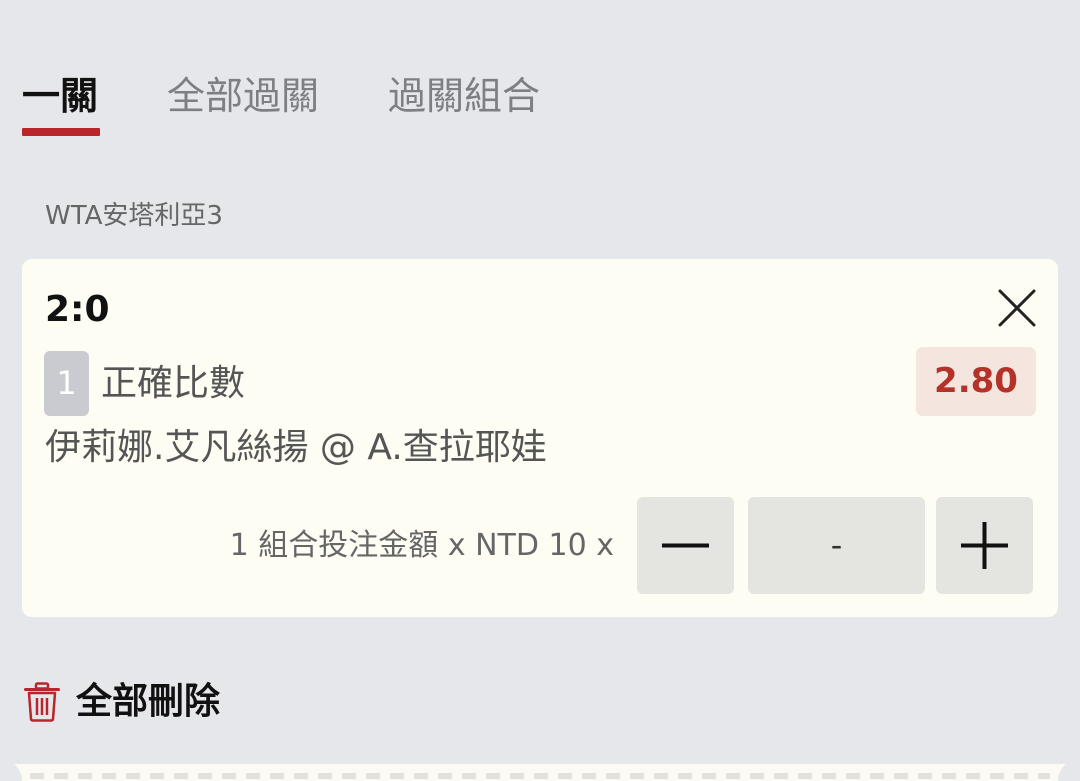 The height and width of the screenshot is (781, 1080). I want to click on delete-all-label: 全部刪除, so click(148, 701).